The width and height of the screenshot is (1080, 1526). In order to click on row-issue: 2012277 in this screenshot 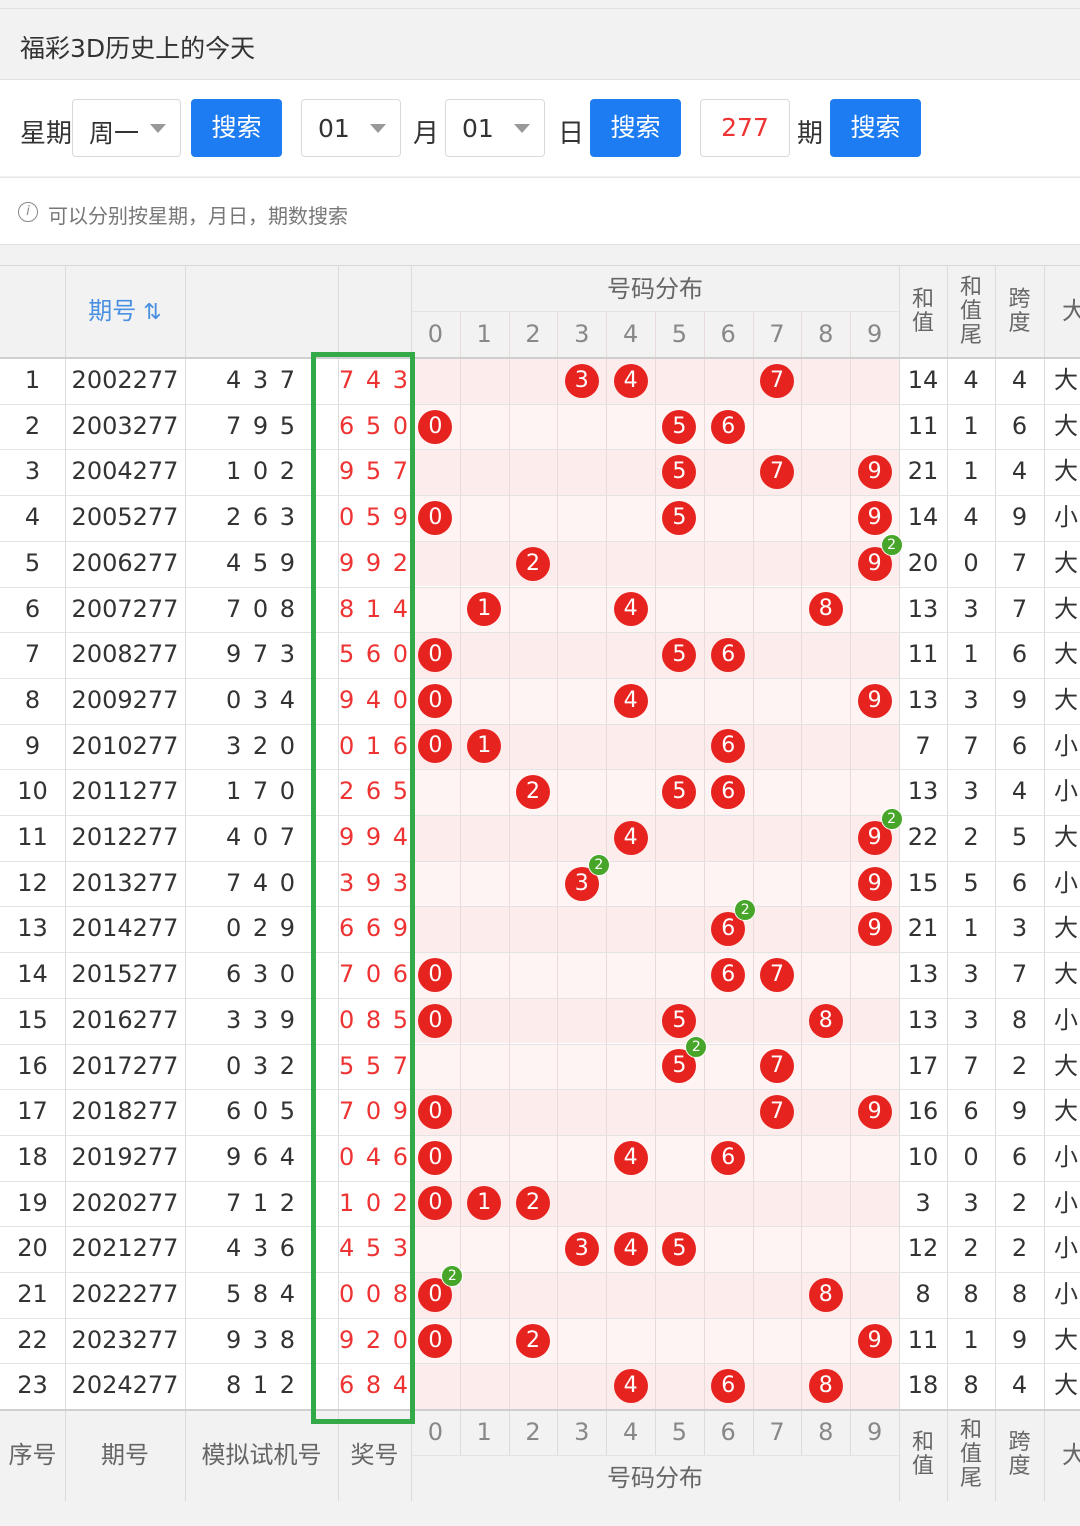, I will do `click(125, 837)`.